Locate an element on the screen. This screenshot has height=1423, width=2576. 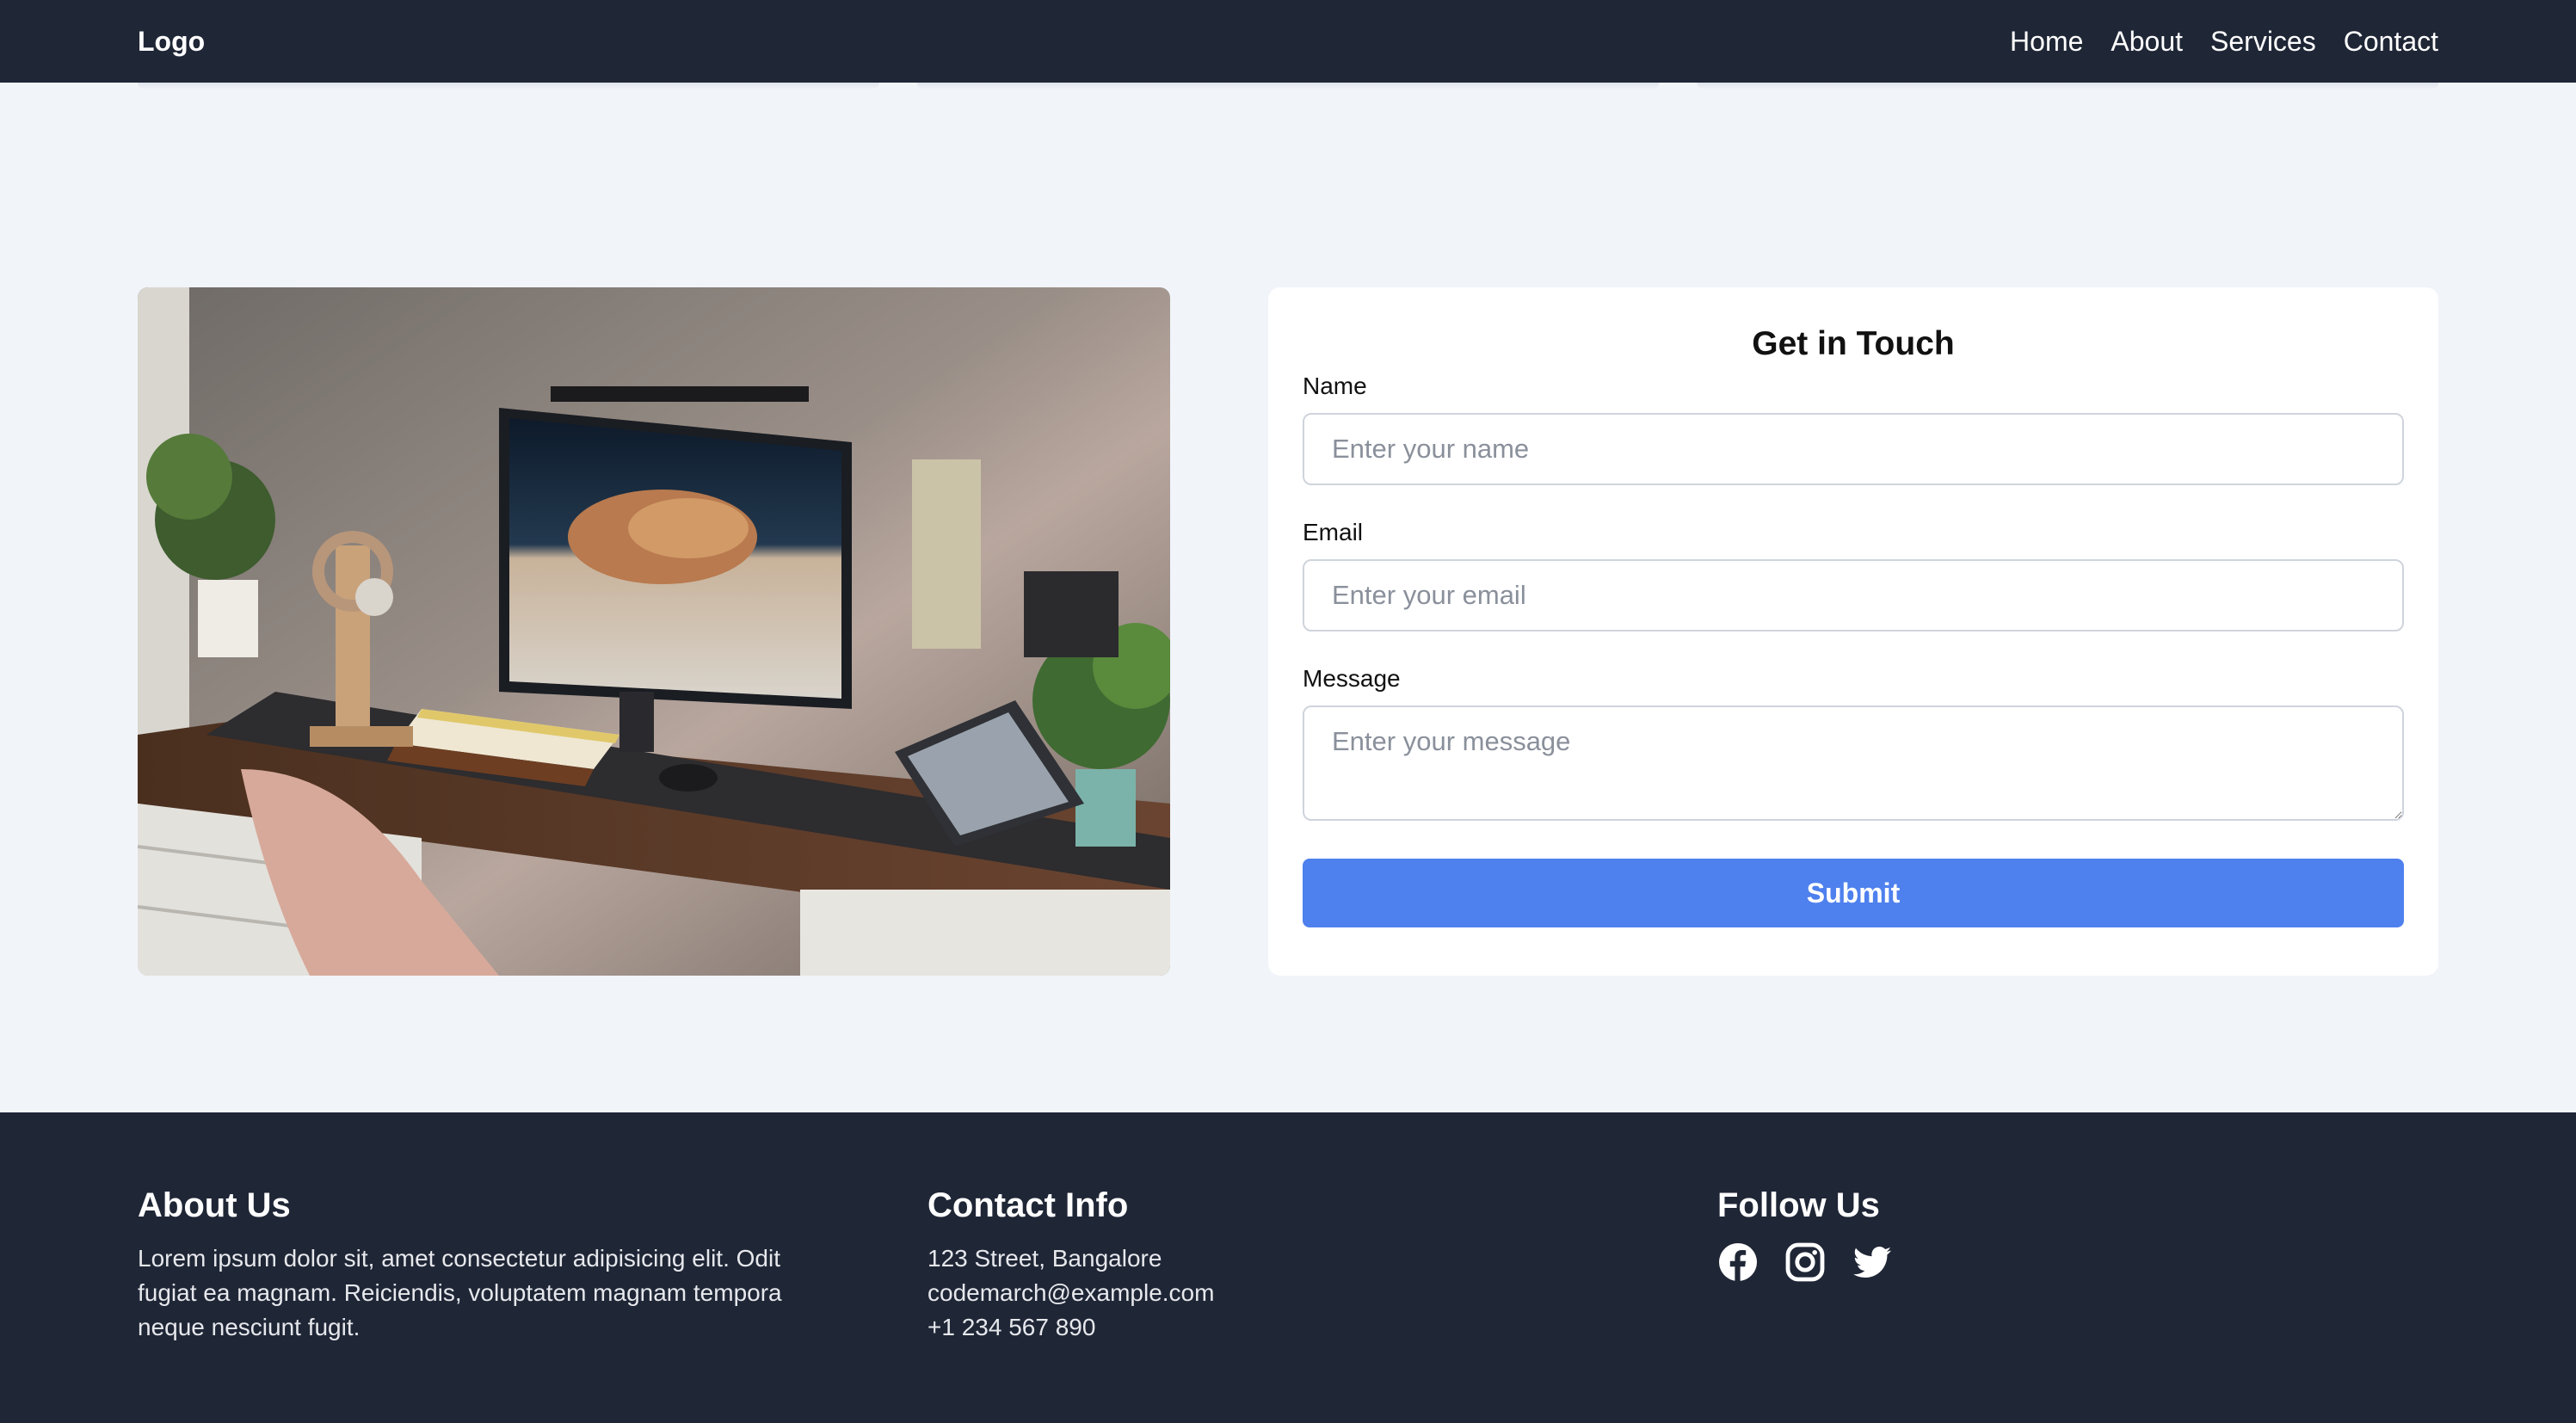
header-card-shadows is located at coordinates (1288, 86).